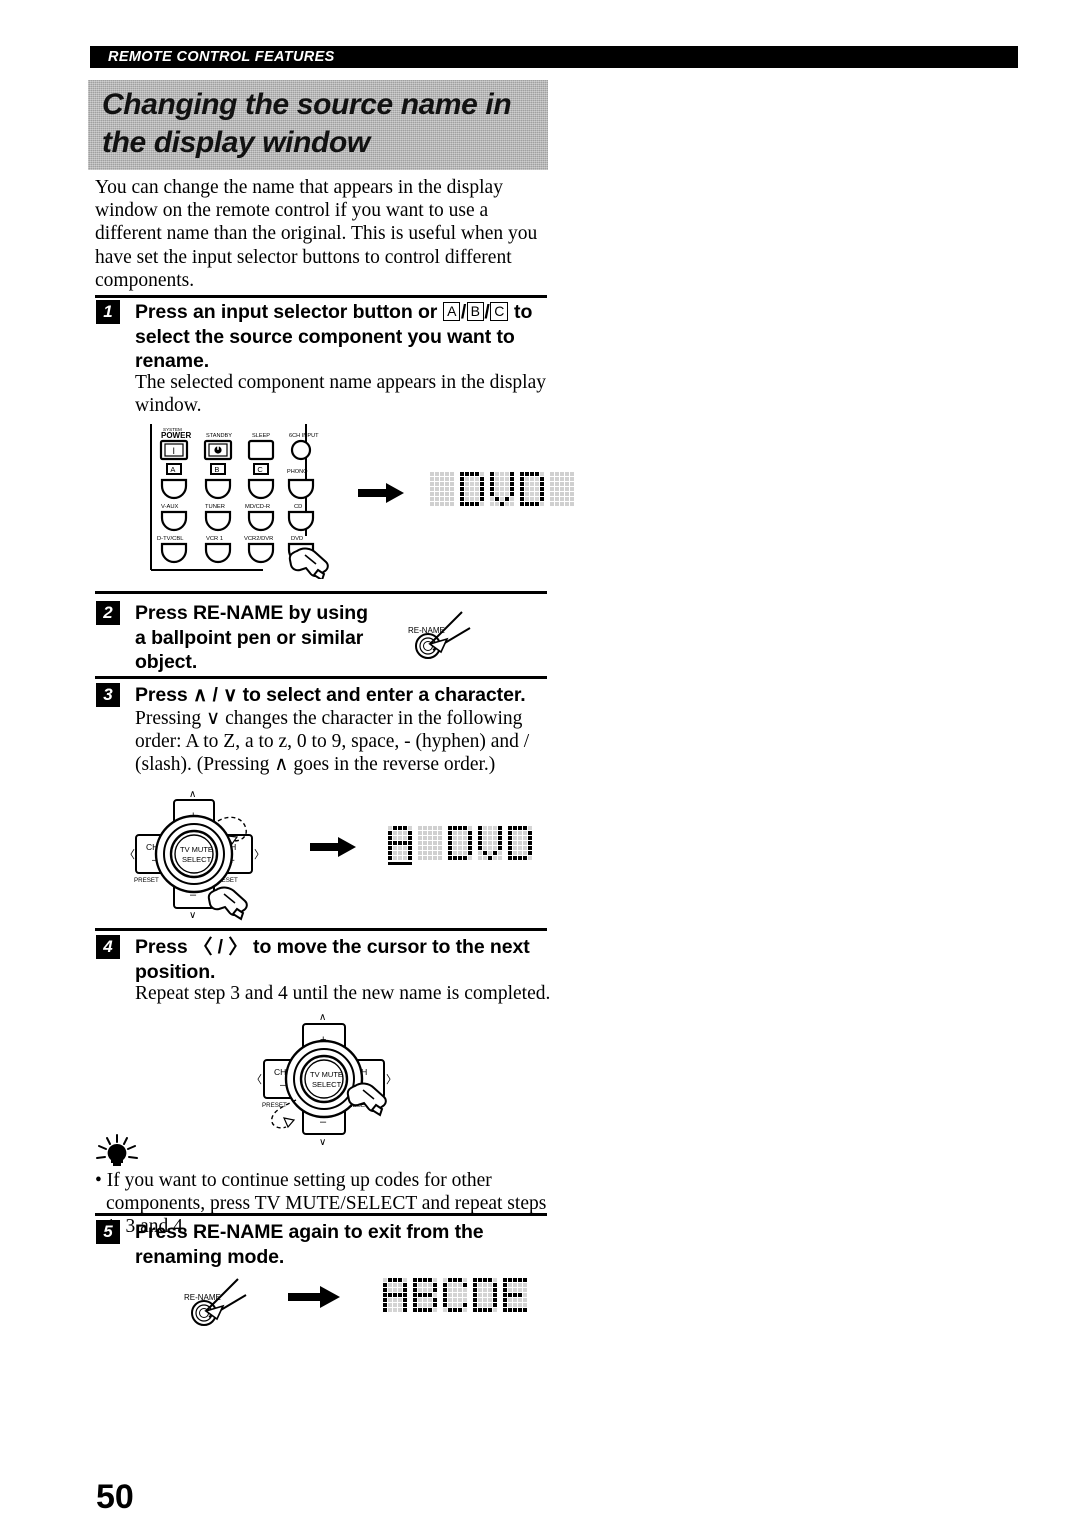 This screenshot has width=1080, height=1535. Describe the element at coordinates (200, 695) in the screenshot. I see `up-arrow-icon: ∧` at that location.